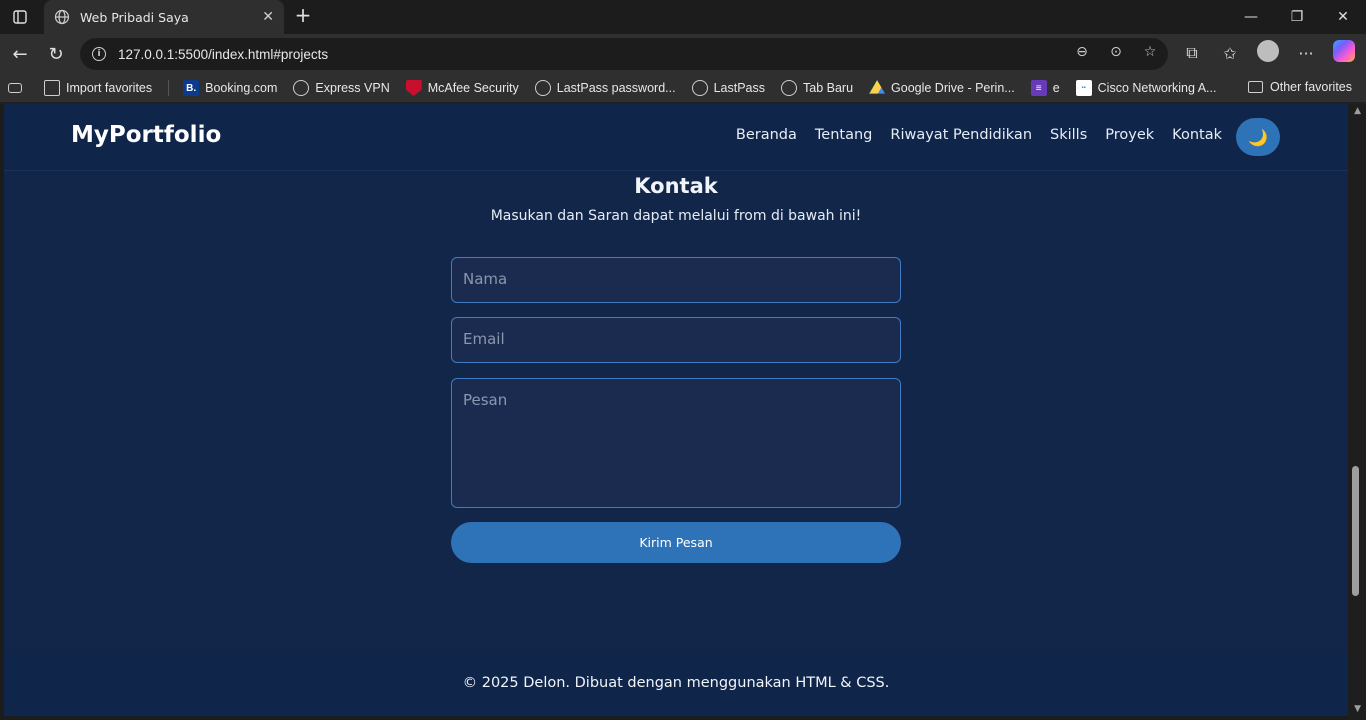 This screenshot has width=1366, height=720. What do you see at coordinates (241, 88) in the screenshot?
I see `favorite-label: Booking.com` at bounding box center [241, 88].